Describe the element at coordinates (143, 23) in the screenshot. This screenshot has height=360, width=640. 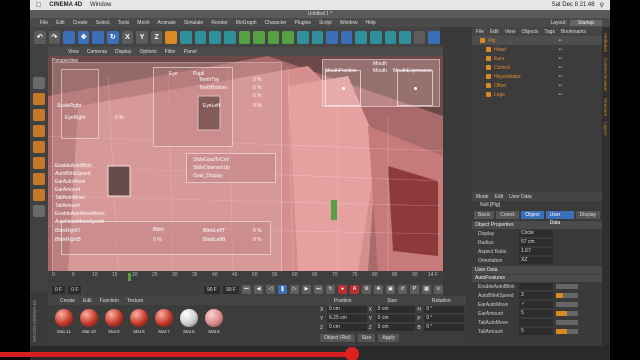
I see `menu-mesh: Mesh` at that location.